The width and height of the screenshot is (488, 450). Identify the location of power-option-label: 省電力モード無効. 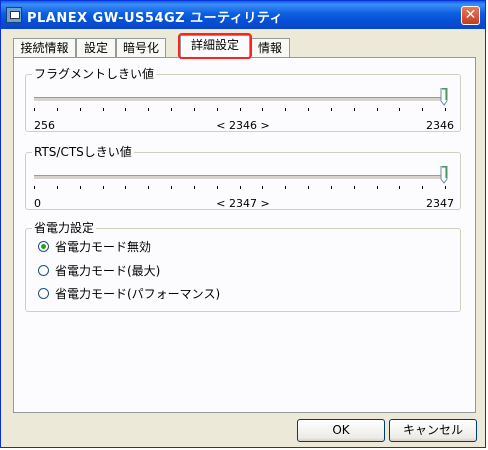
(103, 247).